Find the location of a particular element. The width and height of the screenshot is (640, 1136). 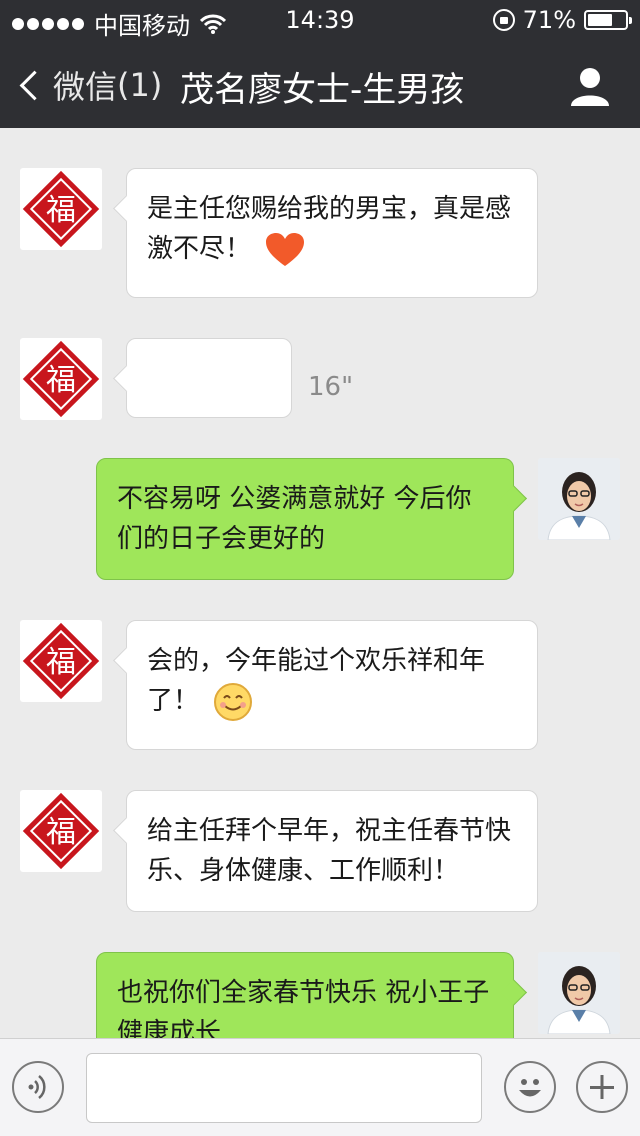

message-bubble: 会的，今年能过个欢乐祥和年了！ is located at coordinates (332, 685).